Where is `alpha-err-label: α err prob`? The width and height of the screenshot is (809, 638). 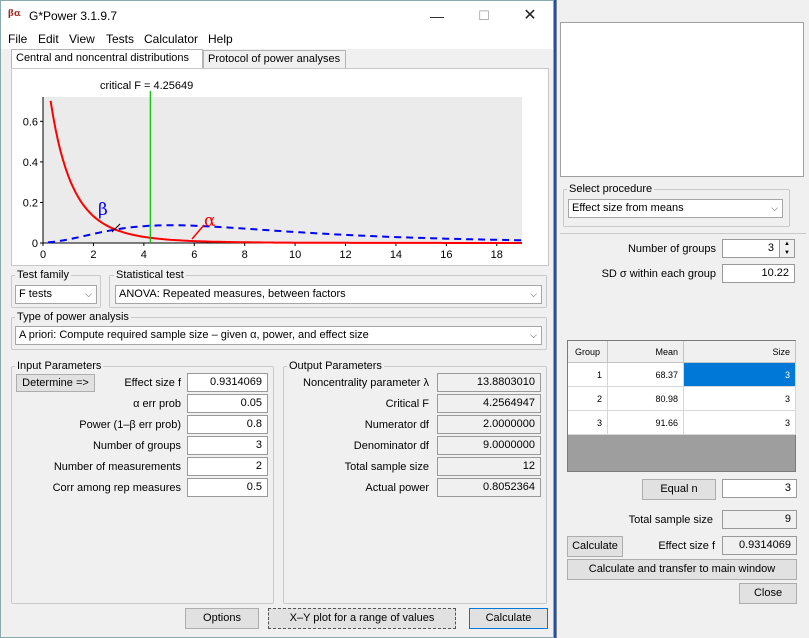
alpha-err-label: α err prob is located at coordinates (157, 404).